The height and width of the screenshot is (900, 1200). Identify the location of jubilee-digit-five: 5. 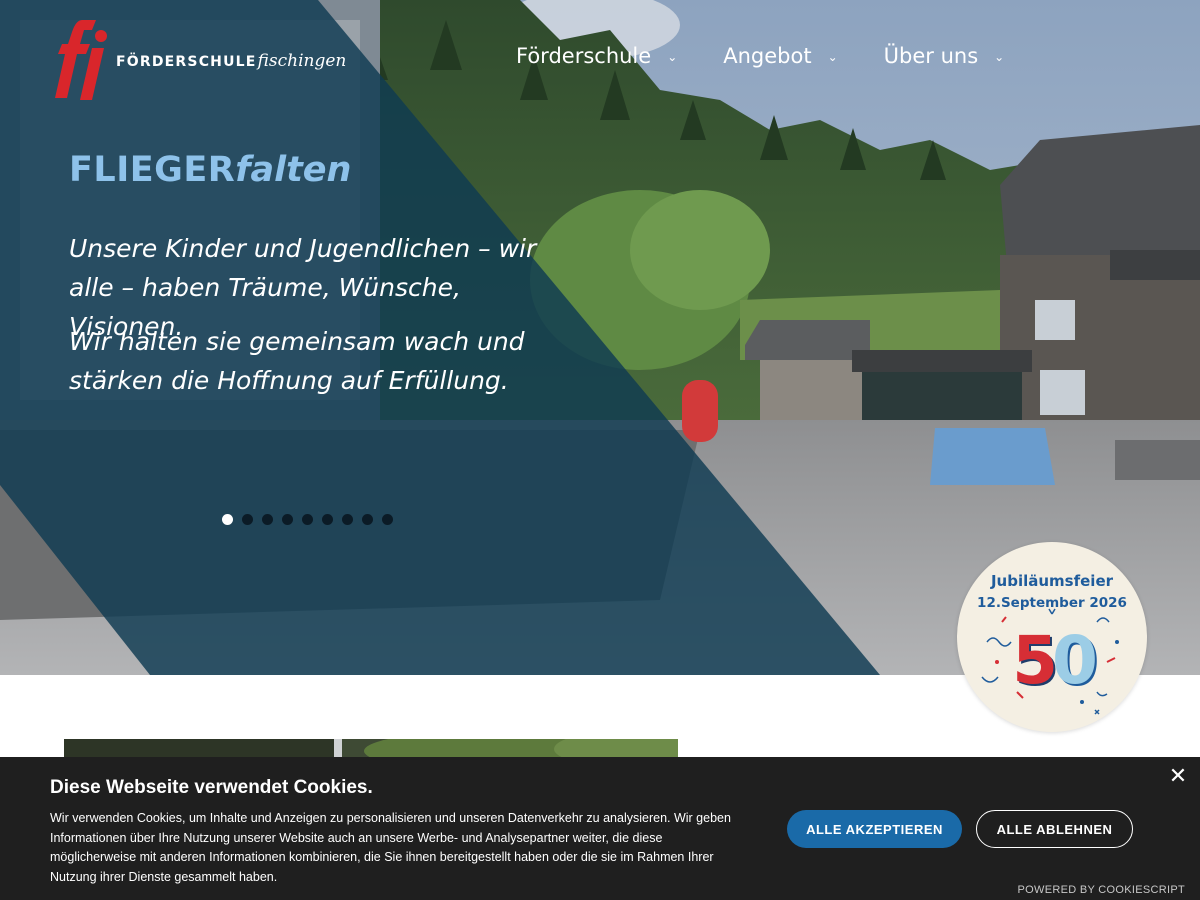
(1035, 660).